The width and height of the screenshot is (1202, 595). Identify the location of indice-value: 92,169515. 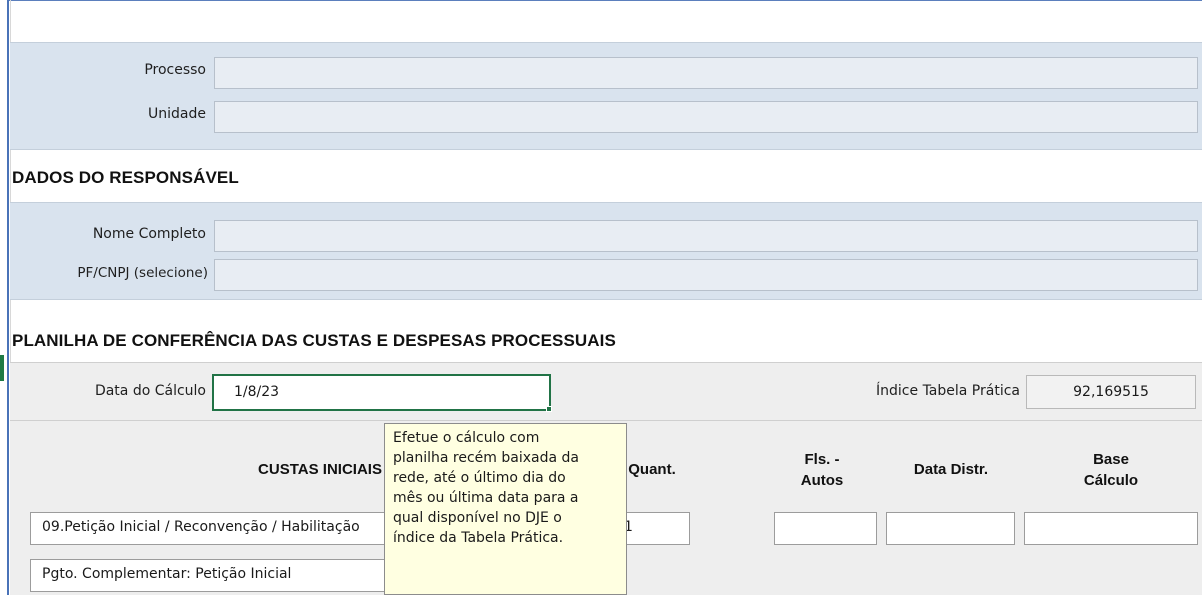
(1111, 392).